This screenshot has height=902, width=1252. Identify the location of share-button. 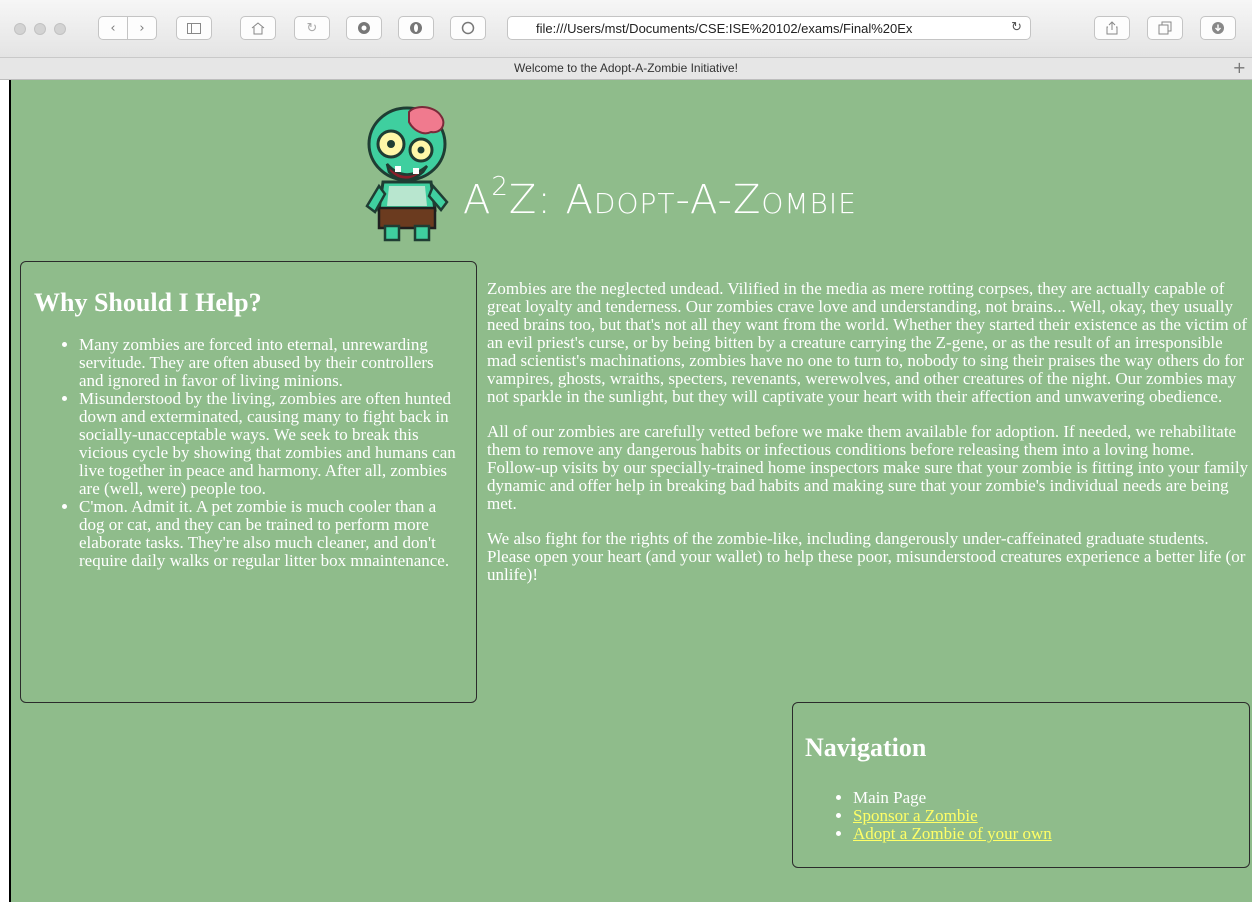
(1112, 28).